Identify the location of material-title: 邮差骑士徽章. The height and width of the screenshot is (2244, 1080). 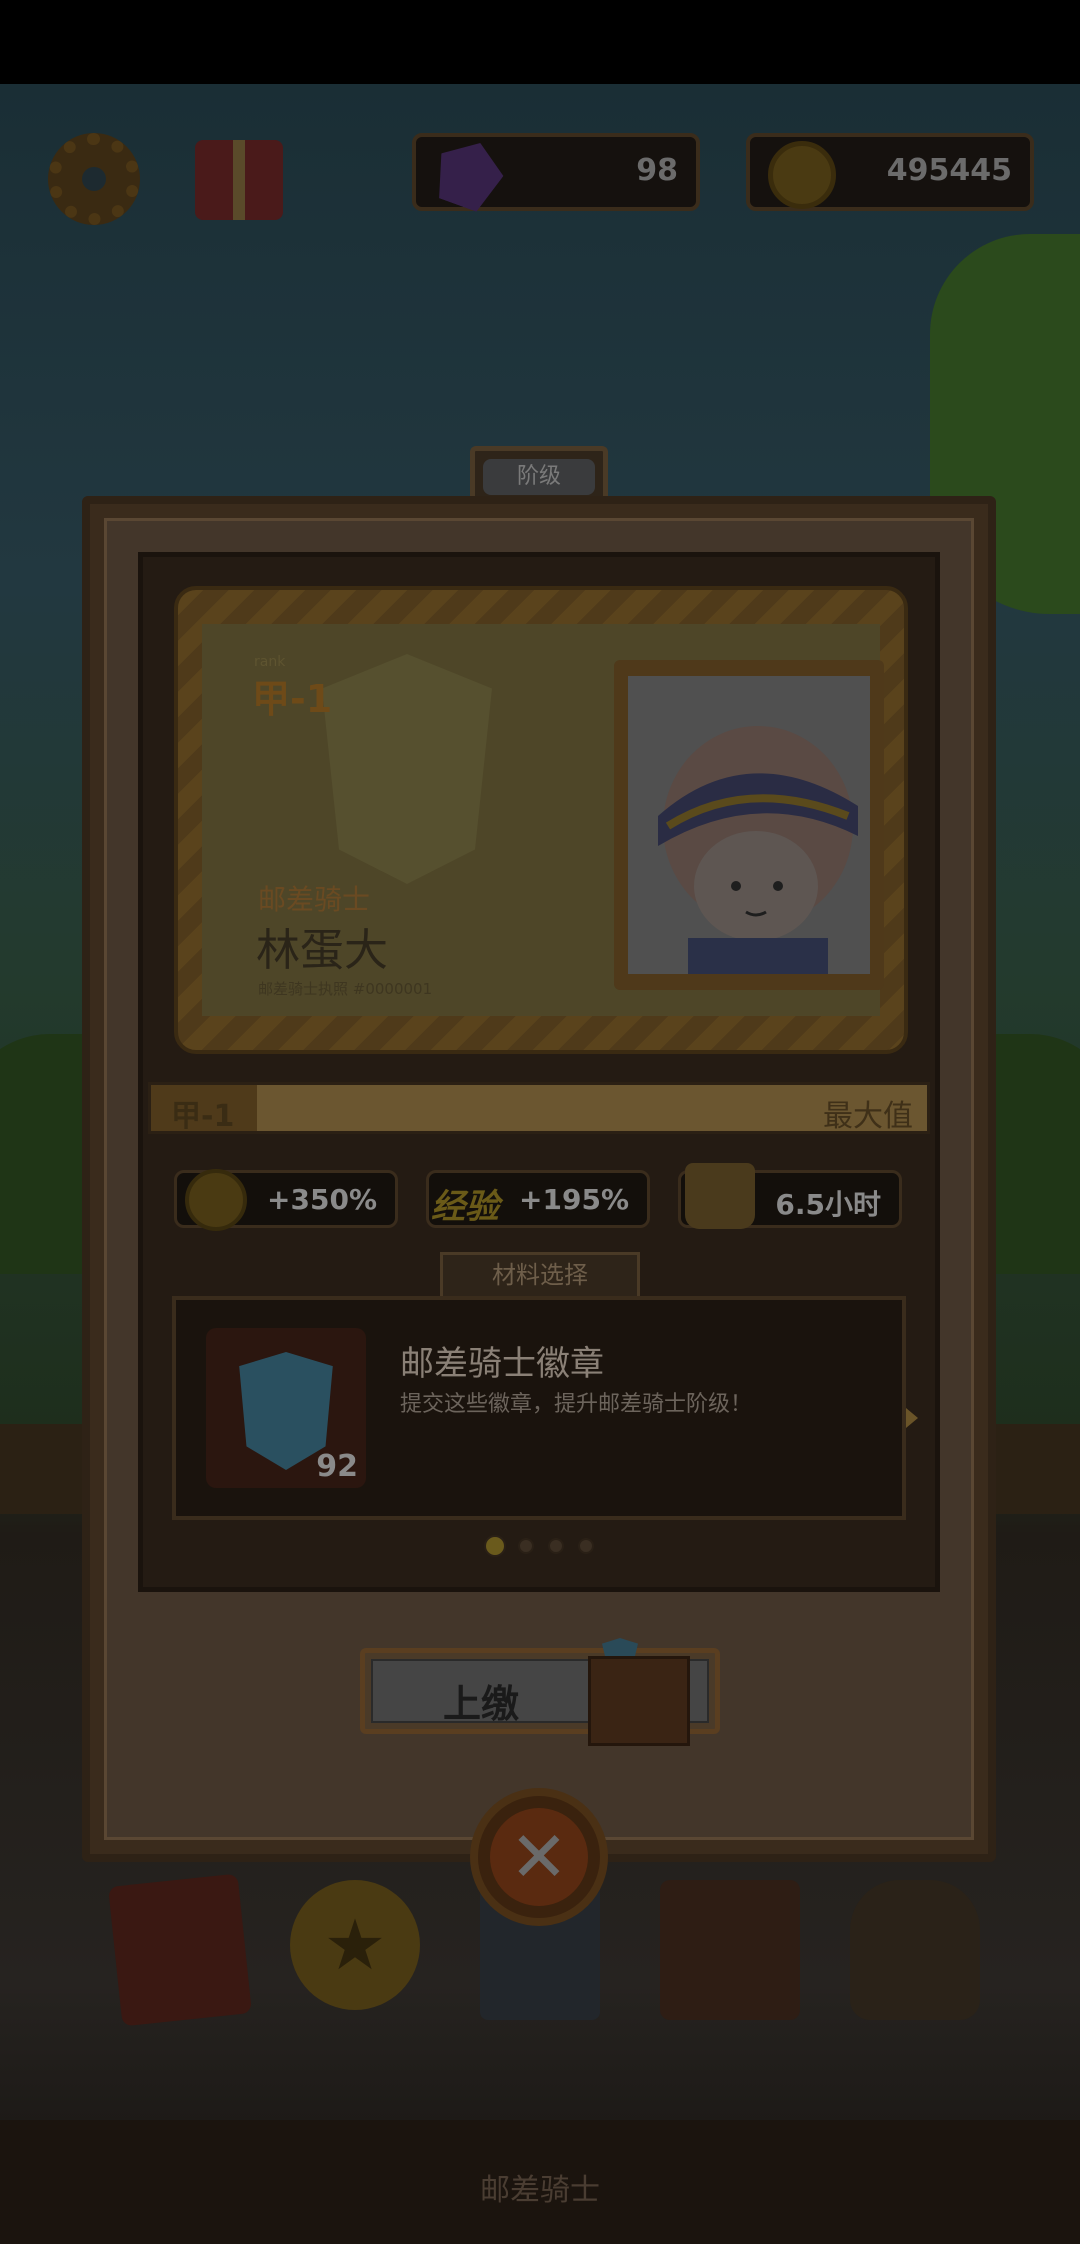
(502, 1364).